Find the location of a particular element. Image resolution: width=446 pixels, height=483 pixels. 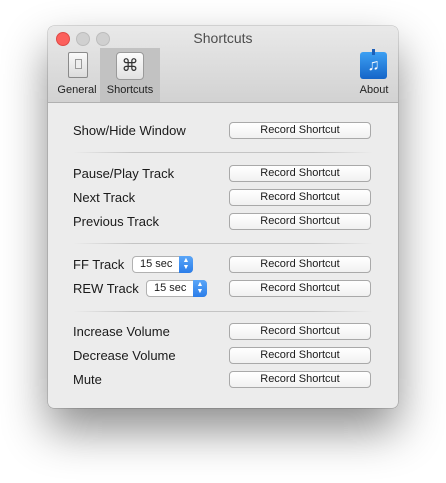

general-switch-icon is located at coordinates (78, 65).